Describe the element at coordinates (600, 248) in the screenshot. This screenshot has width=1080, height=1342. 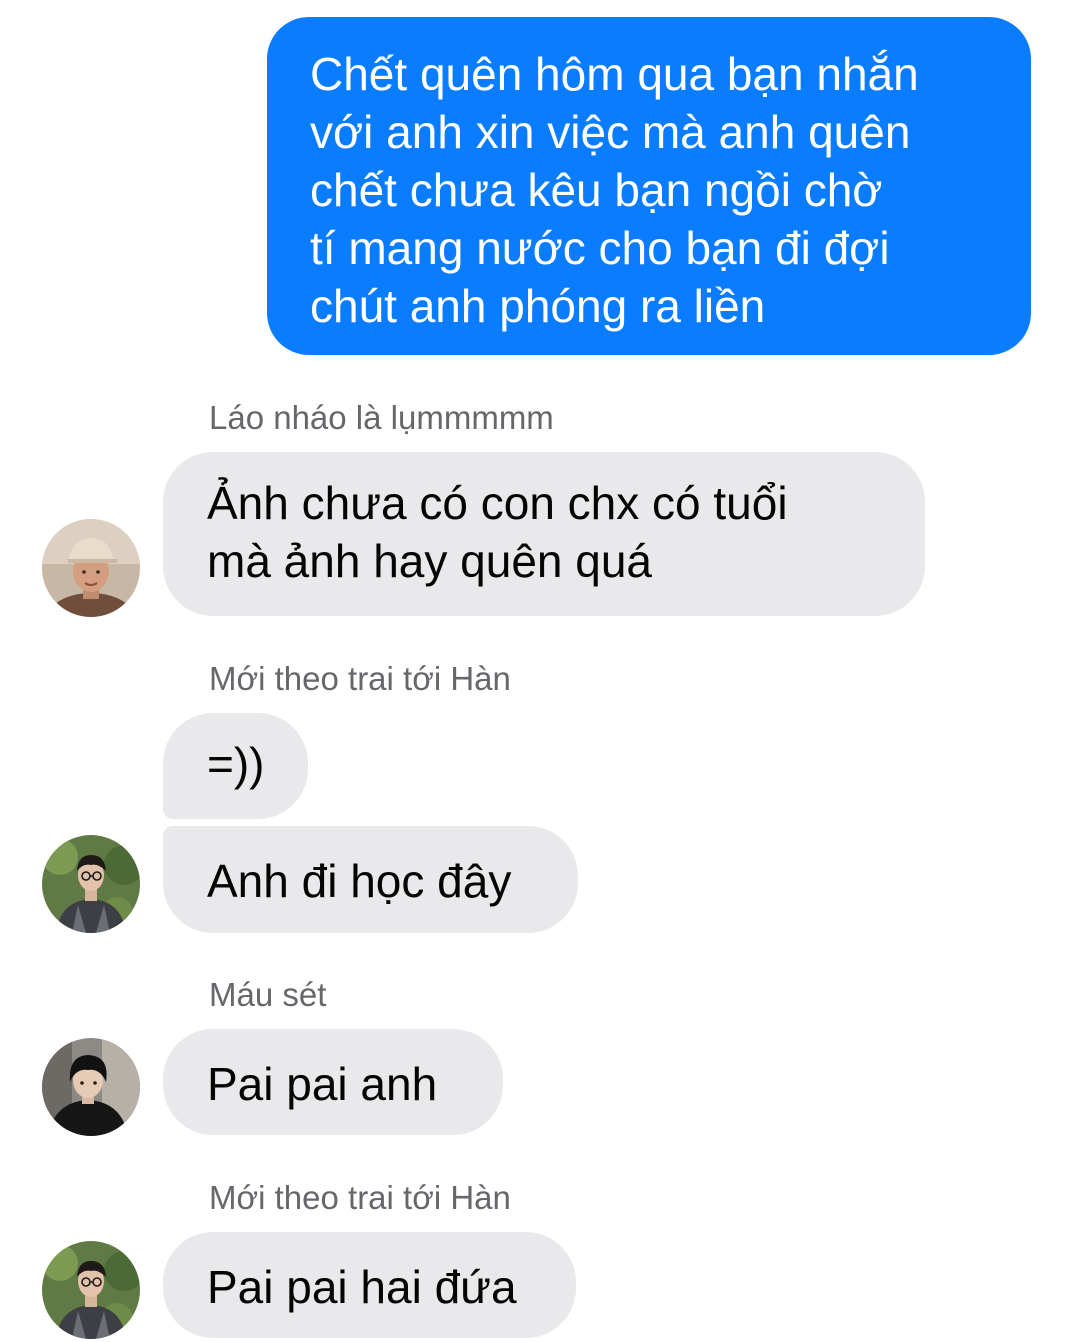
I see `message-line: tí mang nước cho bạn đi đợi` at that location.